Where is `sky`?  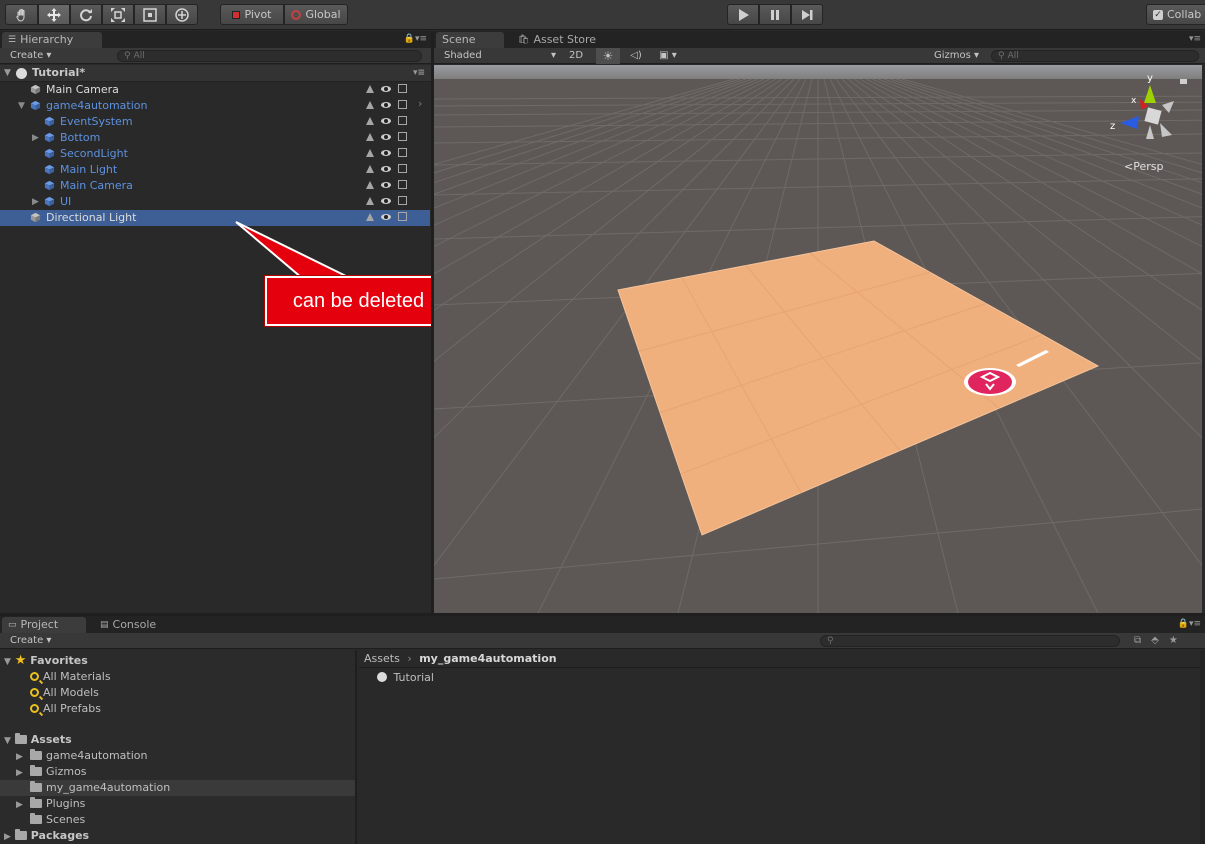
sky is located at coordinates (818, 73).